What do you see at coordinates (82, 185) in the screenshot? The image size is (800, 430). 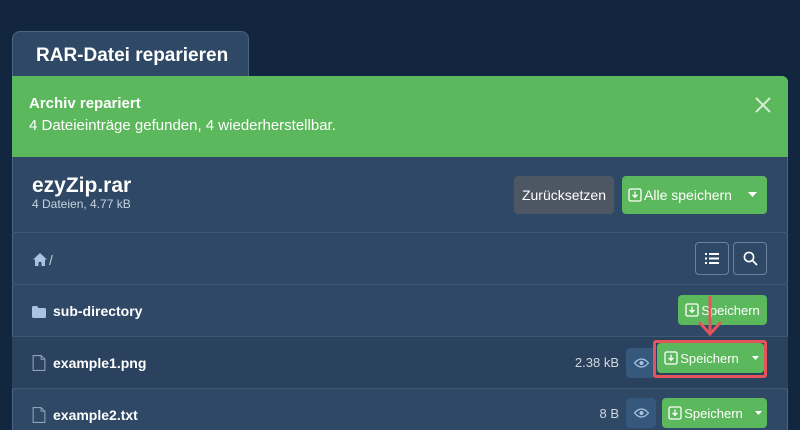 I see `archive-name: ezyZip.rar` at bounding box center [82, 185].